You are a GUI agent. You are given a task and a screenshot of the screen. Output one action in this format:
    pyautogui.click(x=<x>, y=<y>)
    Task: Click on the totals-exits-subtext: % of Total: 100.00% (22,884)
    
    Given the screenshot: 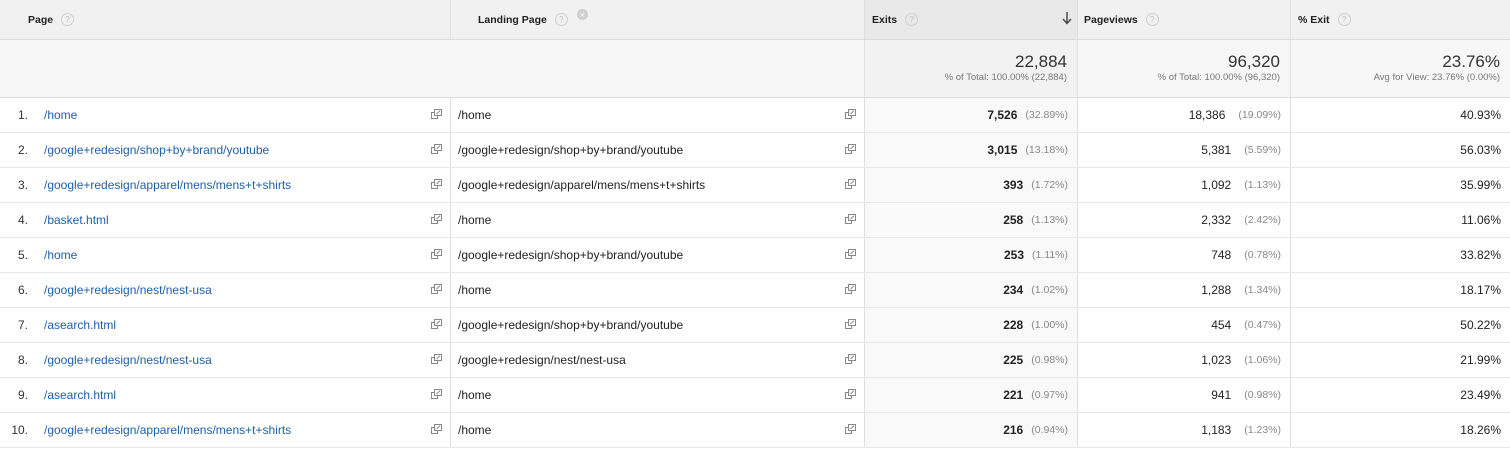 What is the action you would take?
    pyautogui.click(x=1005, y=77)
    